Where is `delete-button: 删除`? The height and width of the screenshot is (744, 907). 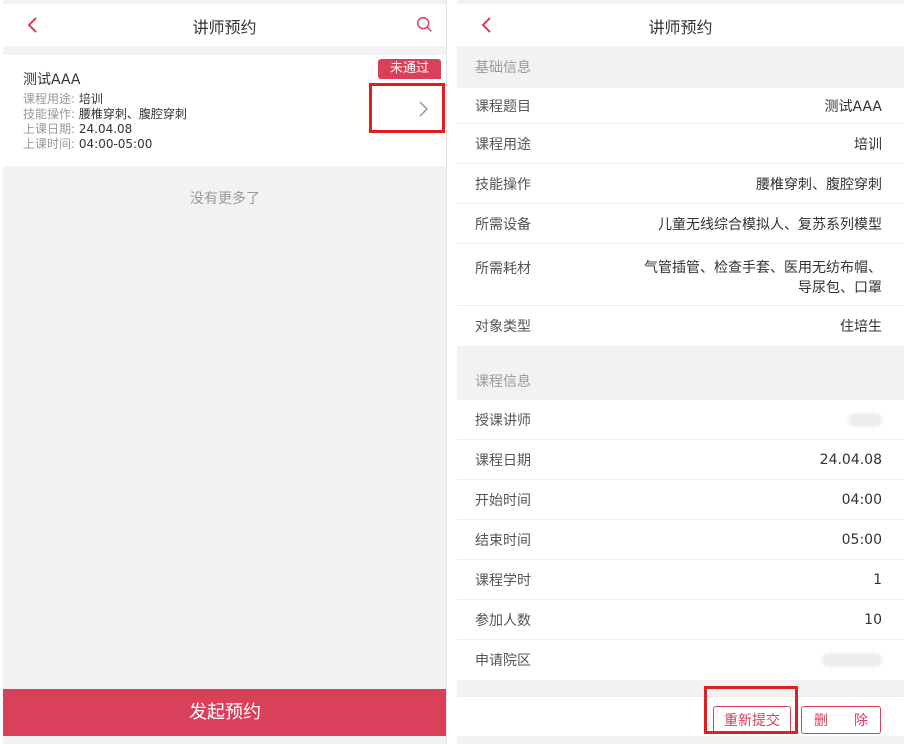
delete-button: 删除 is located at coordinates (841, 720).